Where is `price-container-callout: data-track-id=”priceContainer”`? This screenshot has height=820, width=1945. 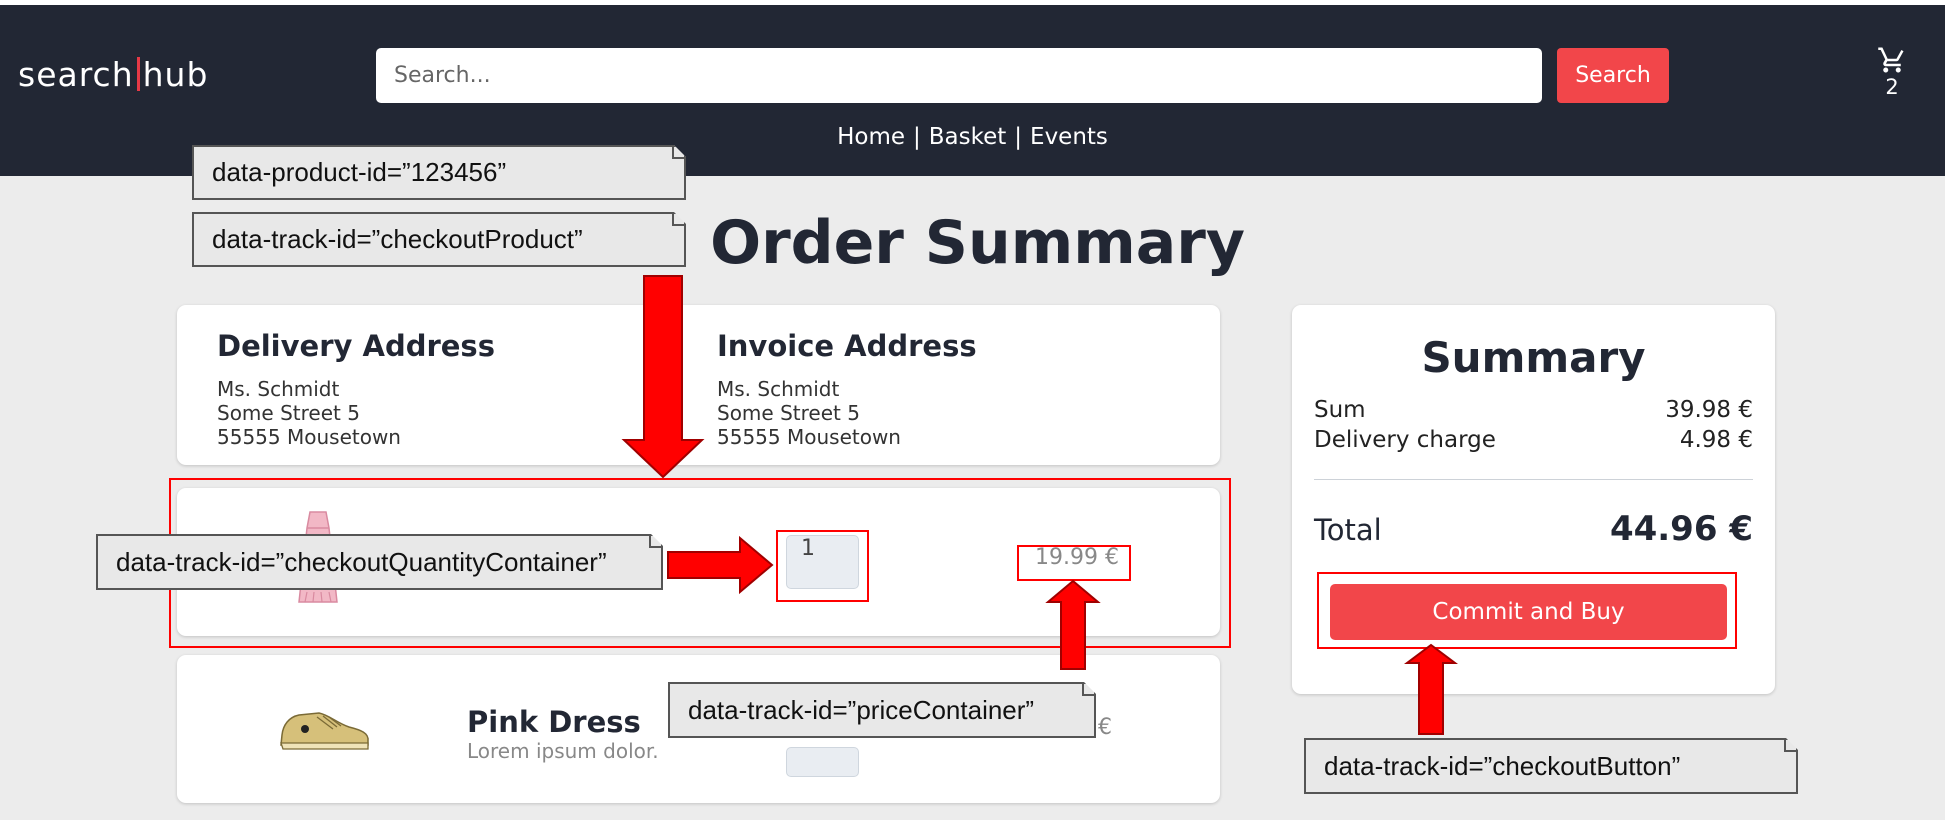
price-container-callout: data-track-id=”priceContainer” is located at coordinates (882, 710).